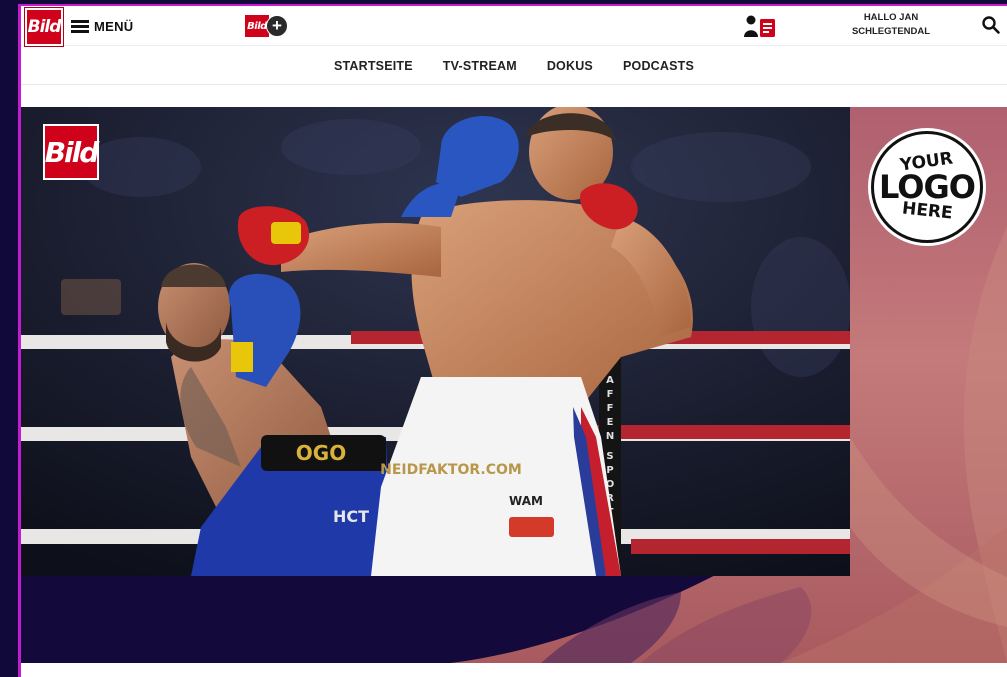 This screenshot has height=677, width=1007. Describe the element at coordinates (570, 66) in the screenshot. I see `nav-item-dokus: DOKUS` at that location.